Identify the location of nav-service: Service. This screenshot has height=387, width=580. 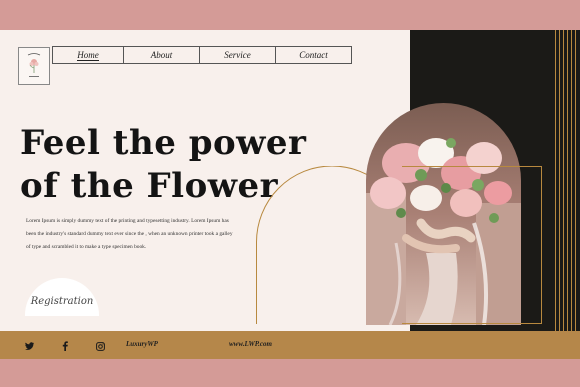
(237, 55).